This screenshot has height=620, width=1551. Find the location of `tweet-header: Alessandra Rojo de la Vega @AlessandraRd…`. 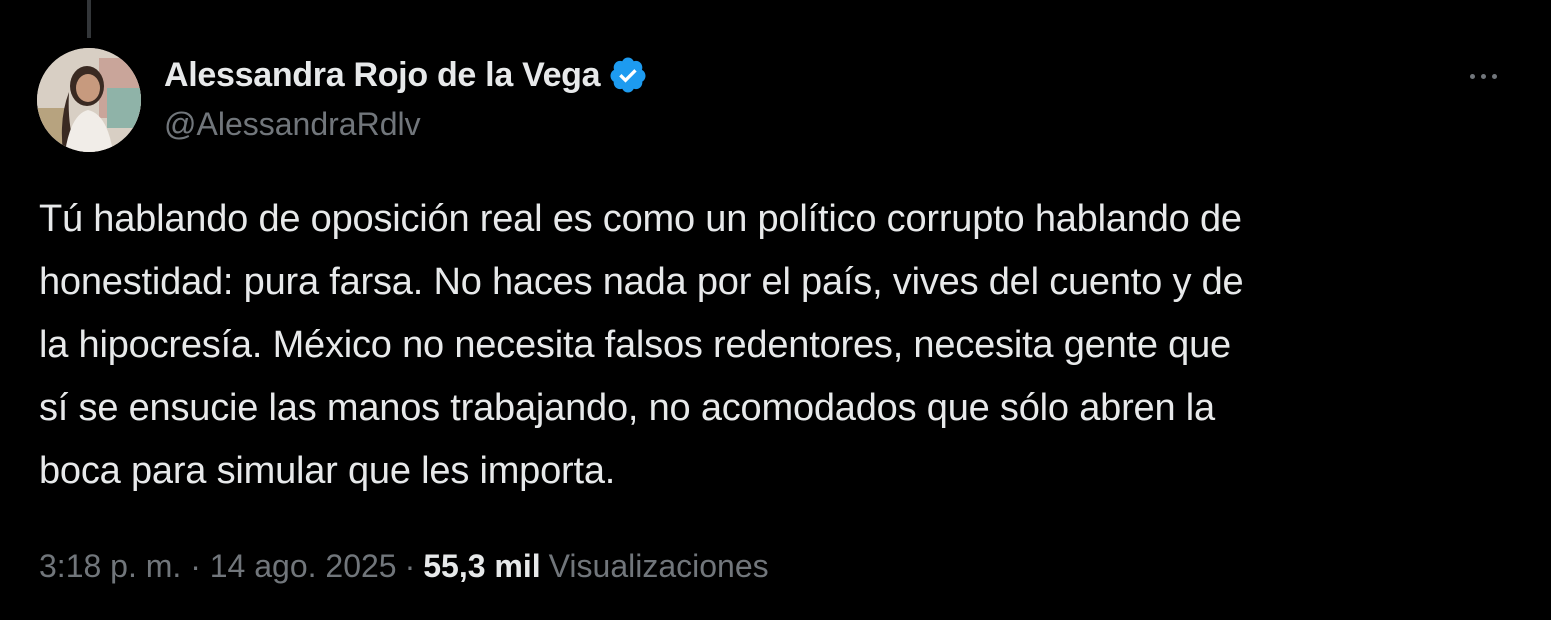

tweet-header: Alessandra Rojo de la Vega @AlessandraRd… is located at coordinates (817, 96).